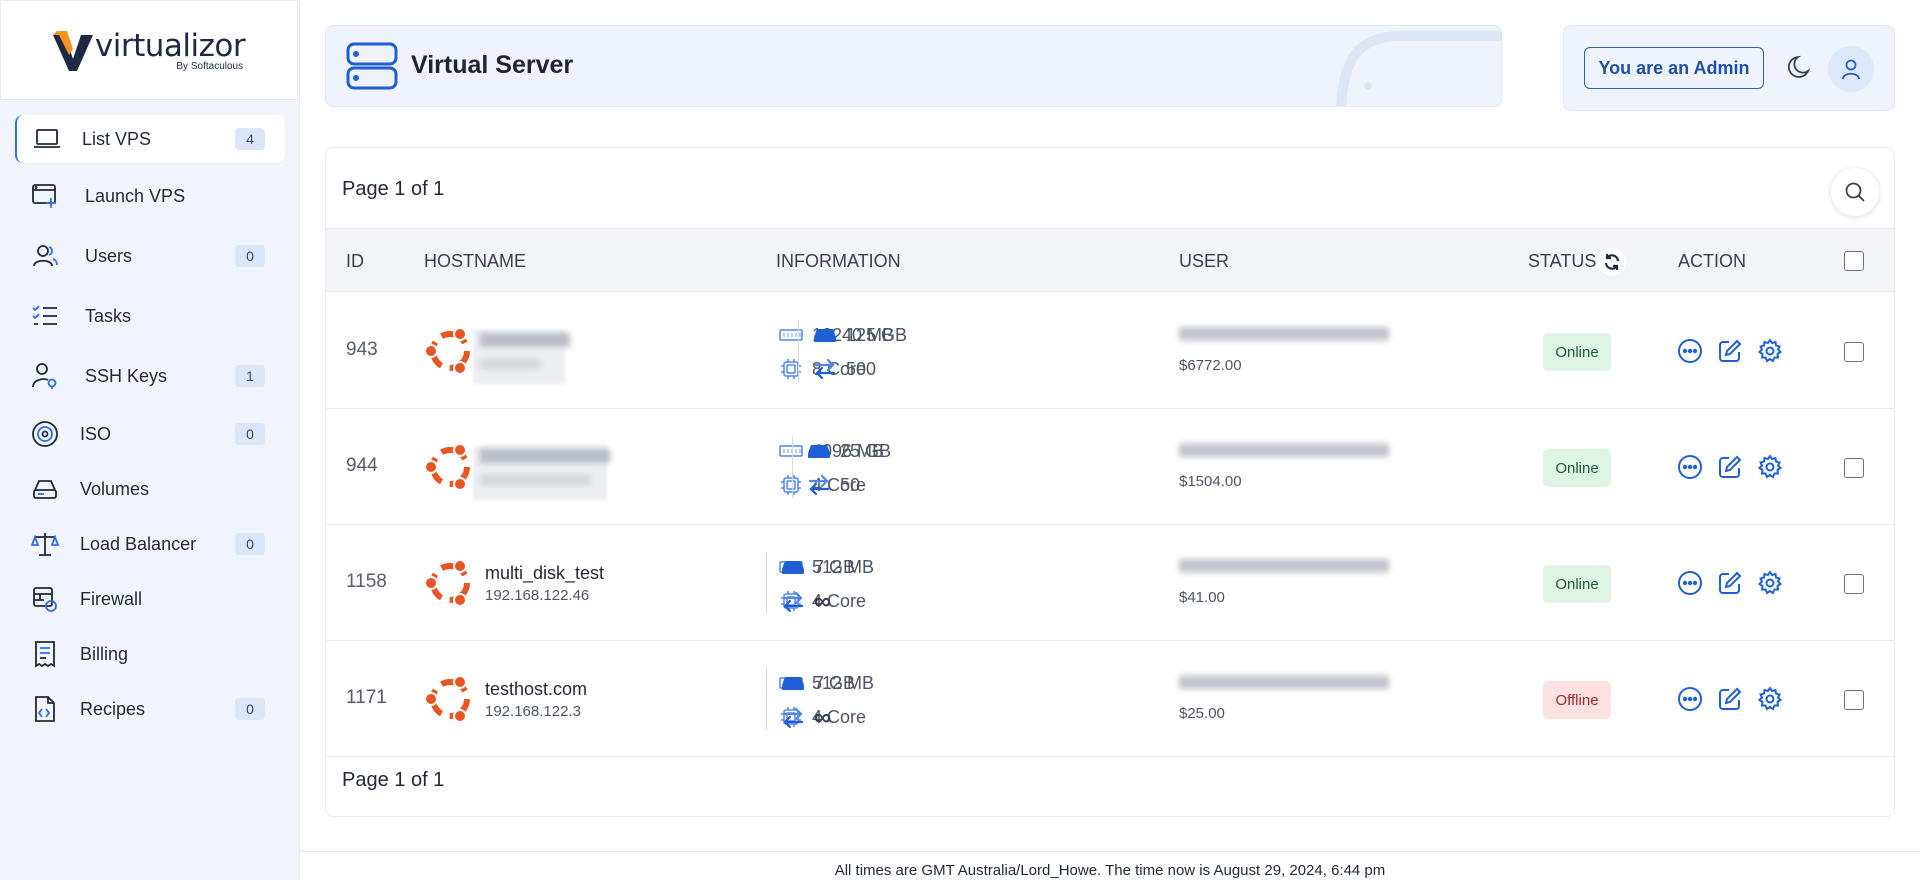 The height and width of the screenshot is (880, 1920). Describe the element at coordinates (96, 433) in the screenshot. I see `sidebar-item-label: ISO` at that location.